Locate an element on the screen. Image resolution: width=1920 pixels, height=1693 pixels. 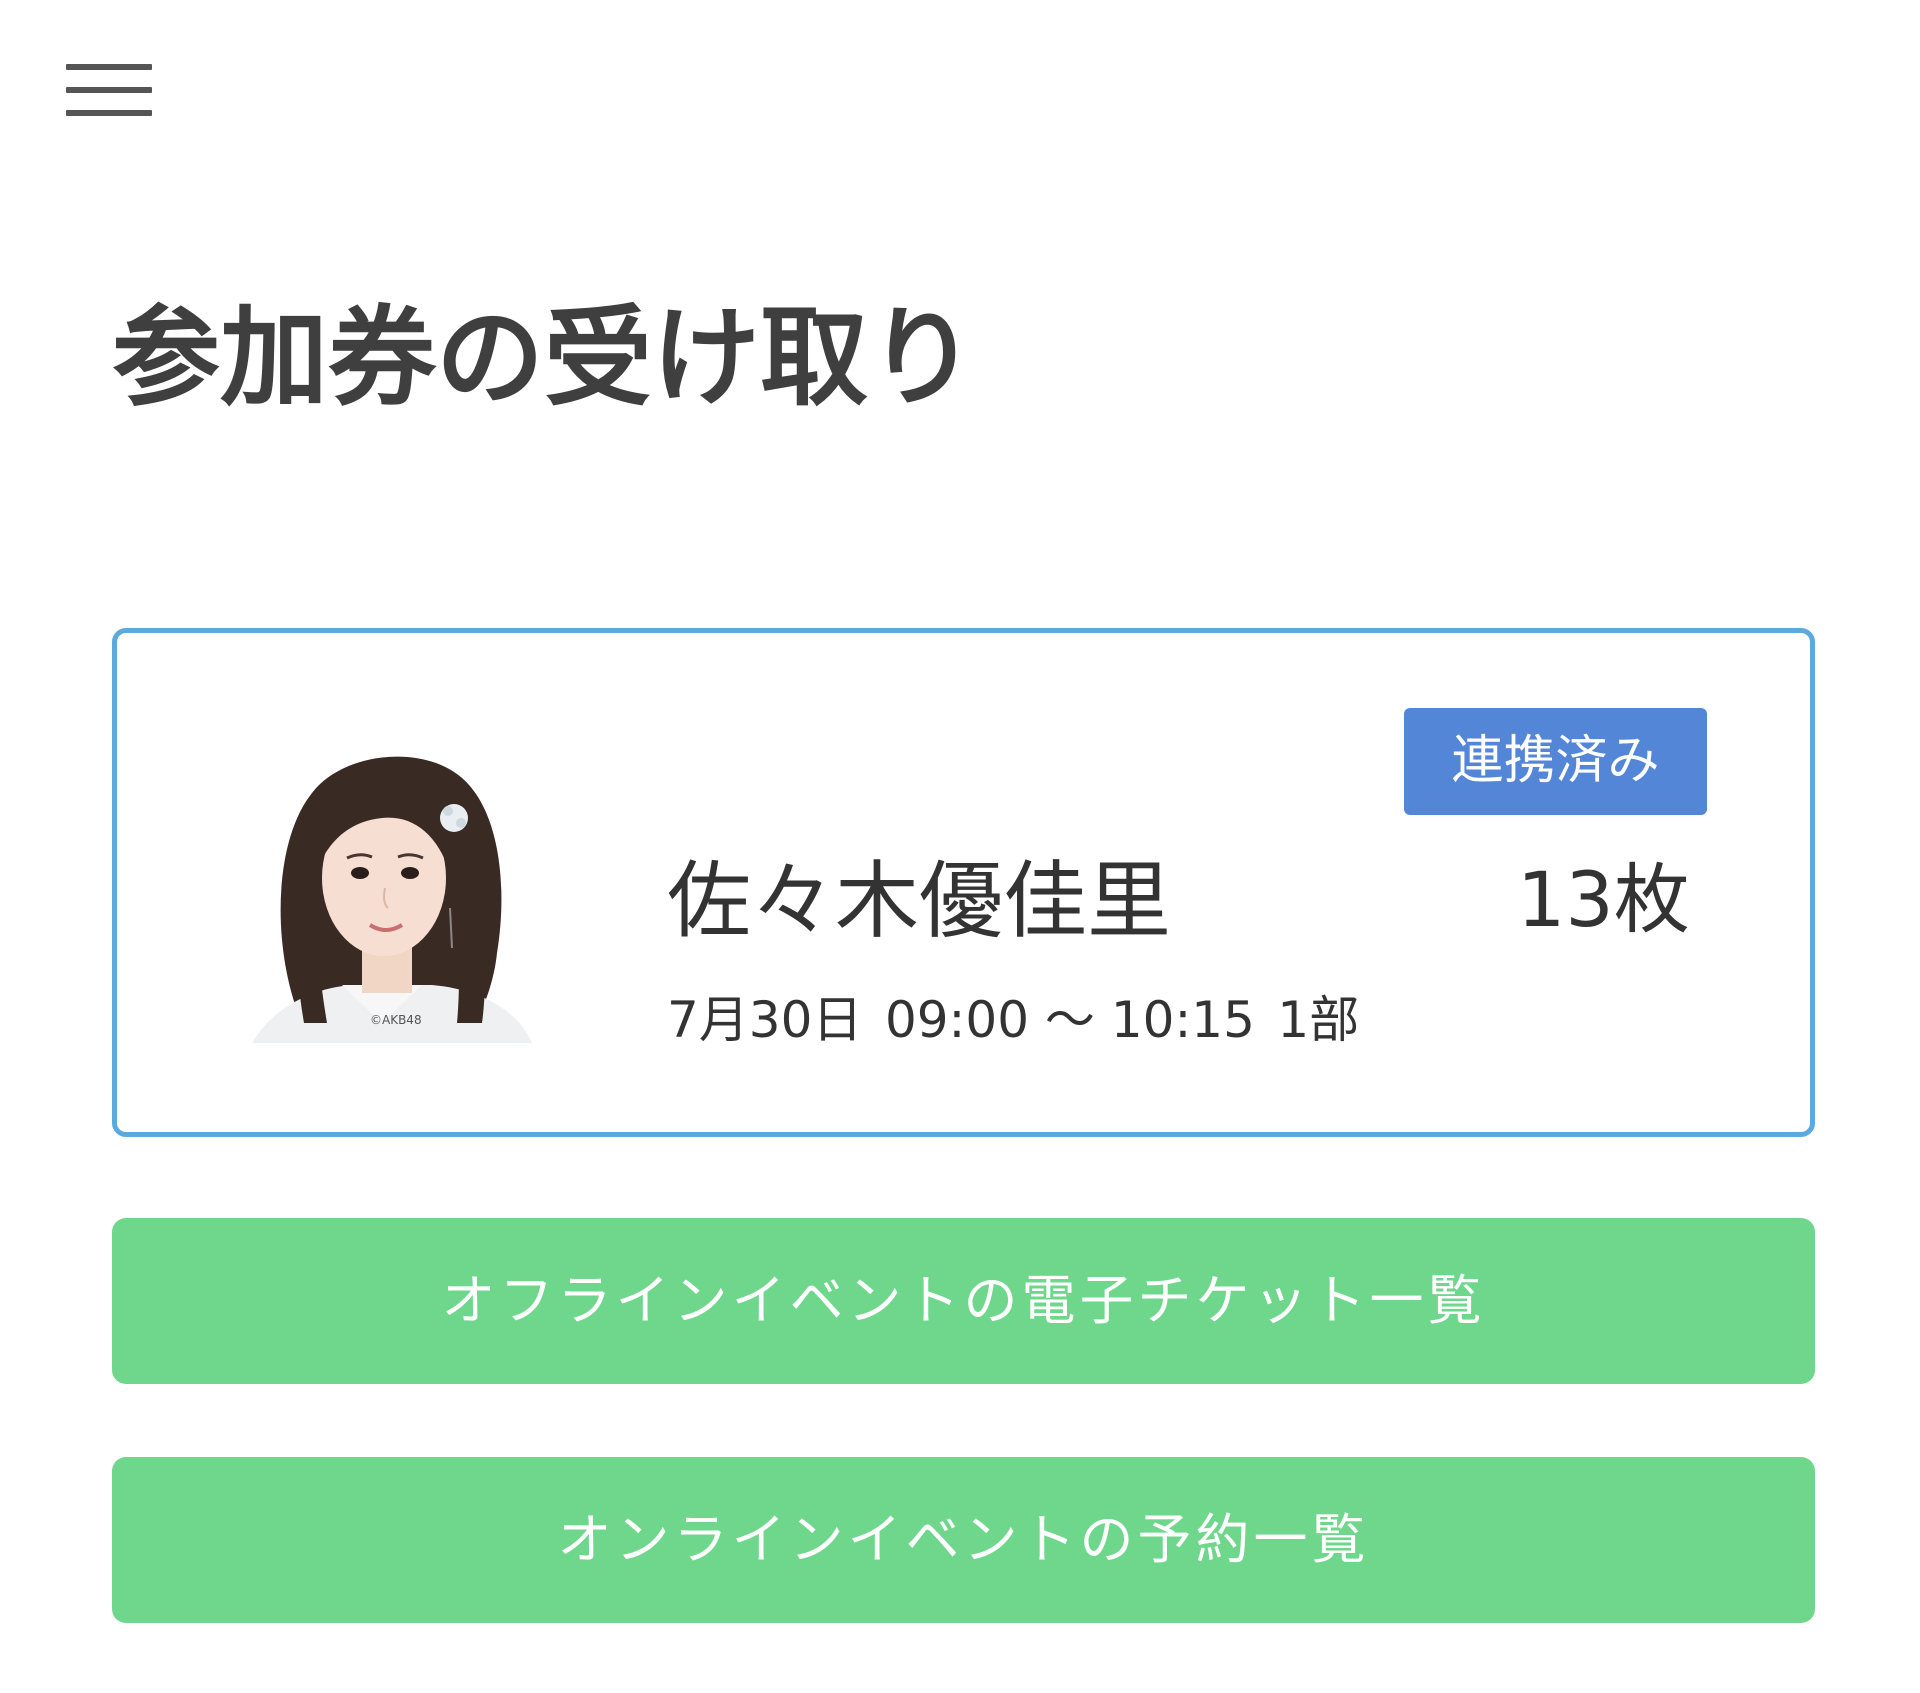
member-photo: ©AKB48 is located at coordinates (392, 883).